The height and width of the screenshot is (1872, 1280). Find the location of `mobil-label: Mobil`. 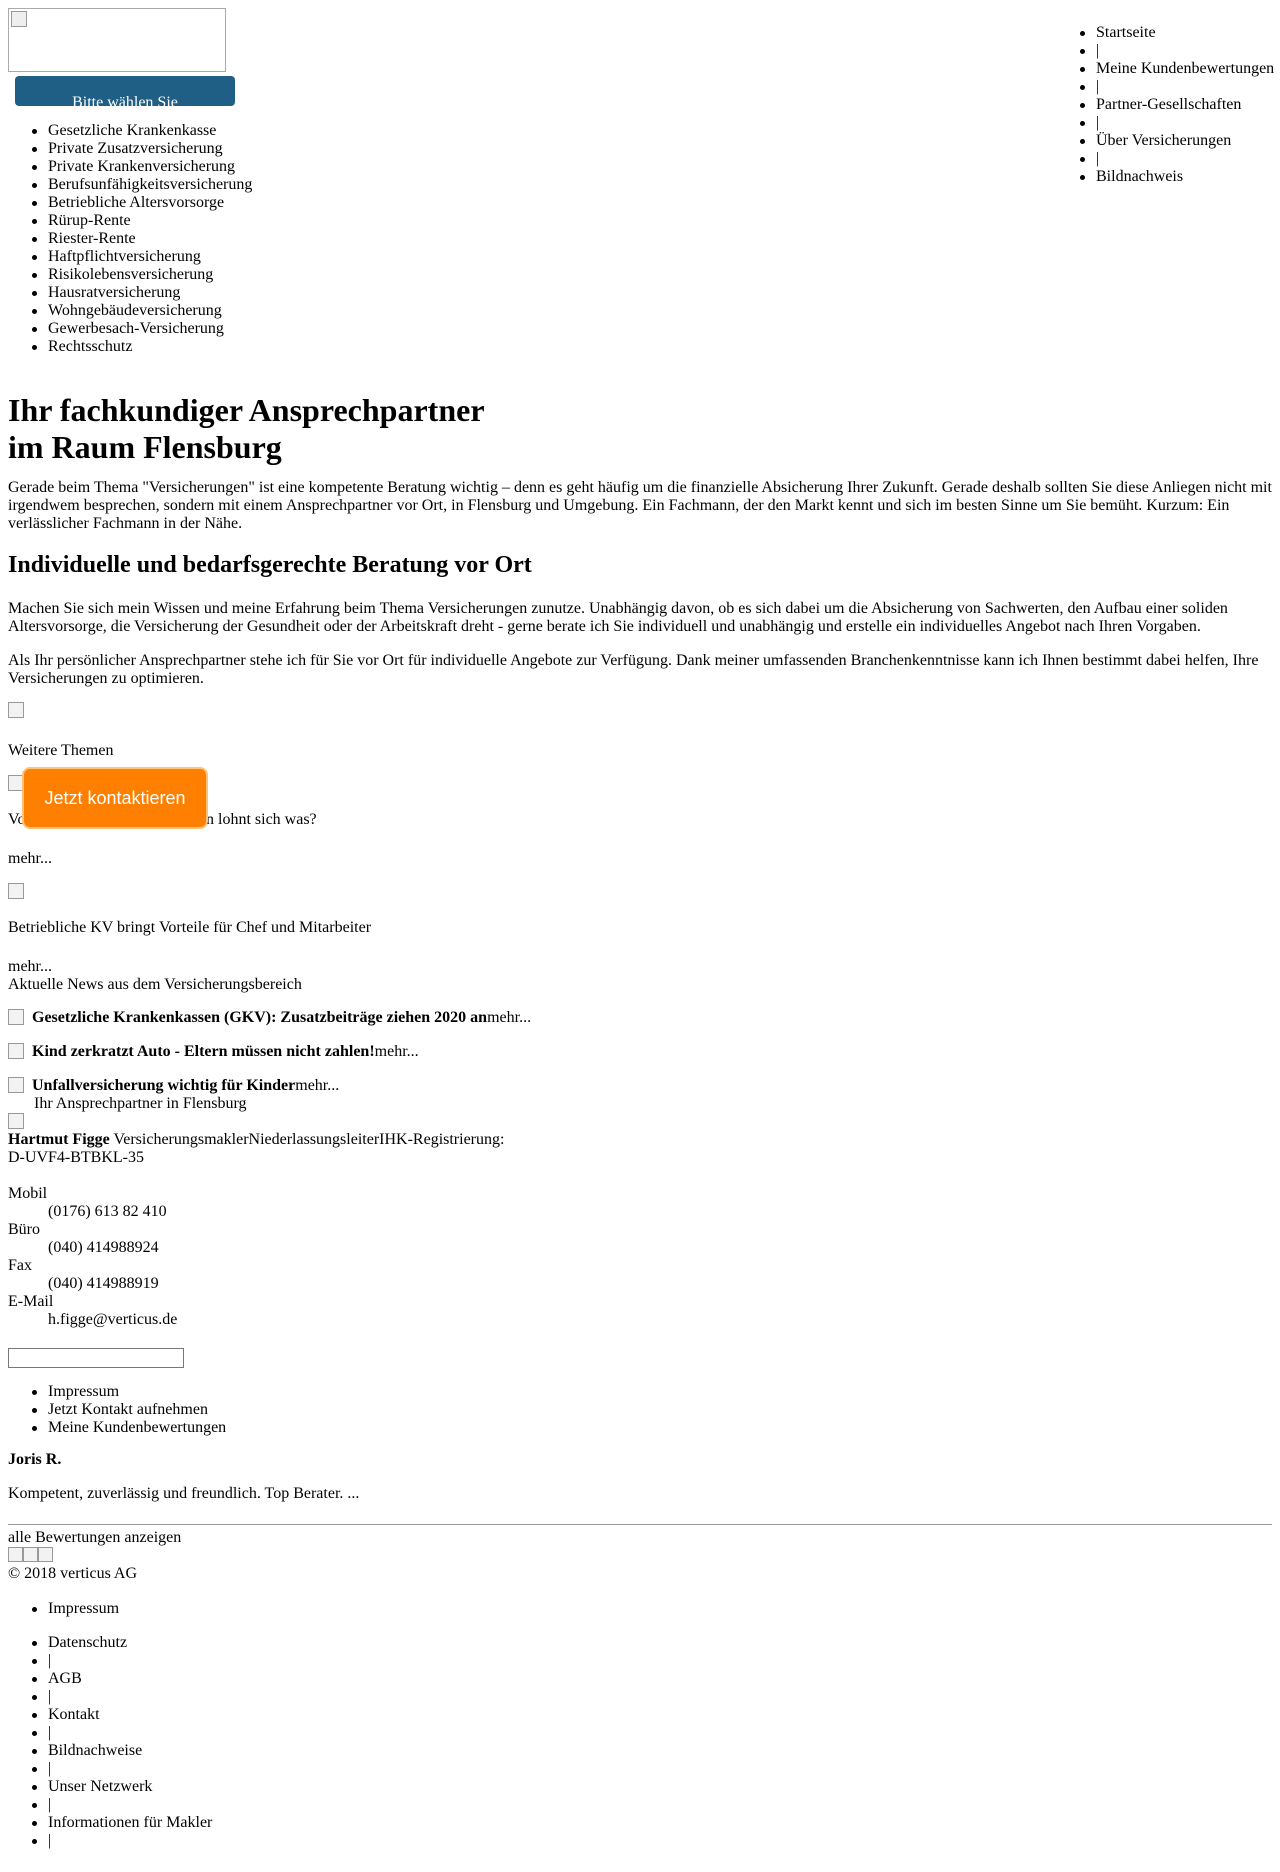

mobil-label: Mobil is located at coordinates (28, 1193).